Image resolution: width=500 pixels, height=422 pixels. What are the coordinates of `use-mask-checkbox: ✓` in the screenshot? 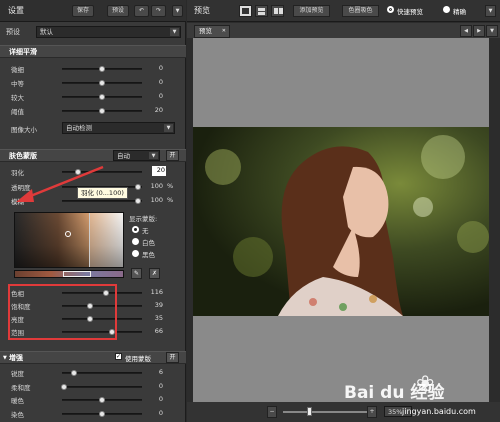 It's located at (118, 356).